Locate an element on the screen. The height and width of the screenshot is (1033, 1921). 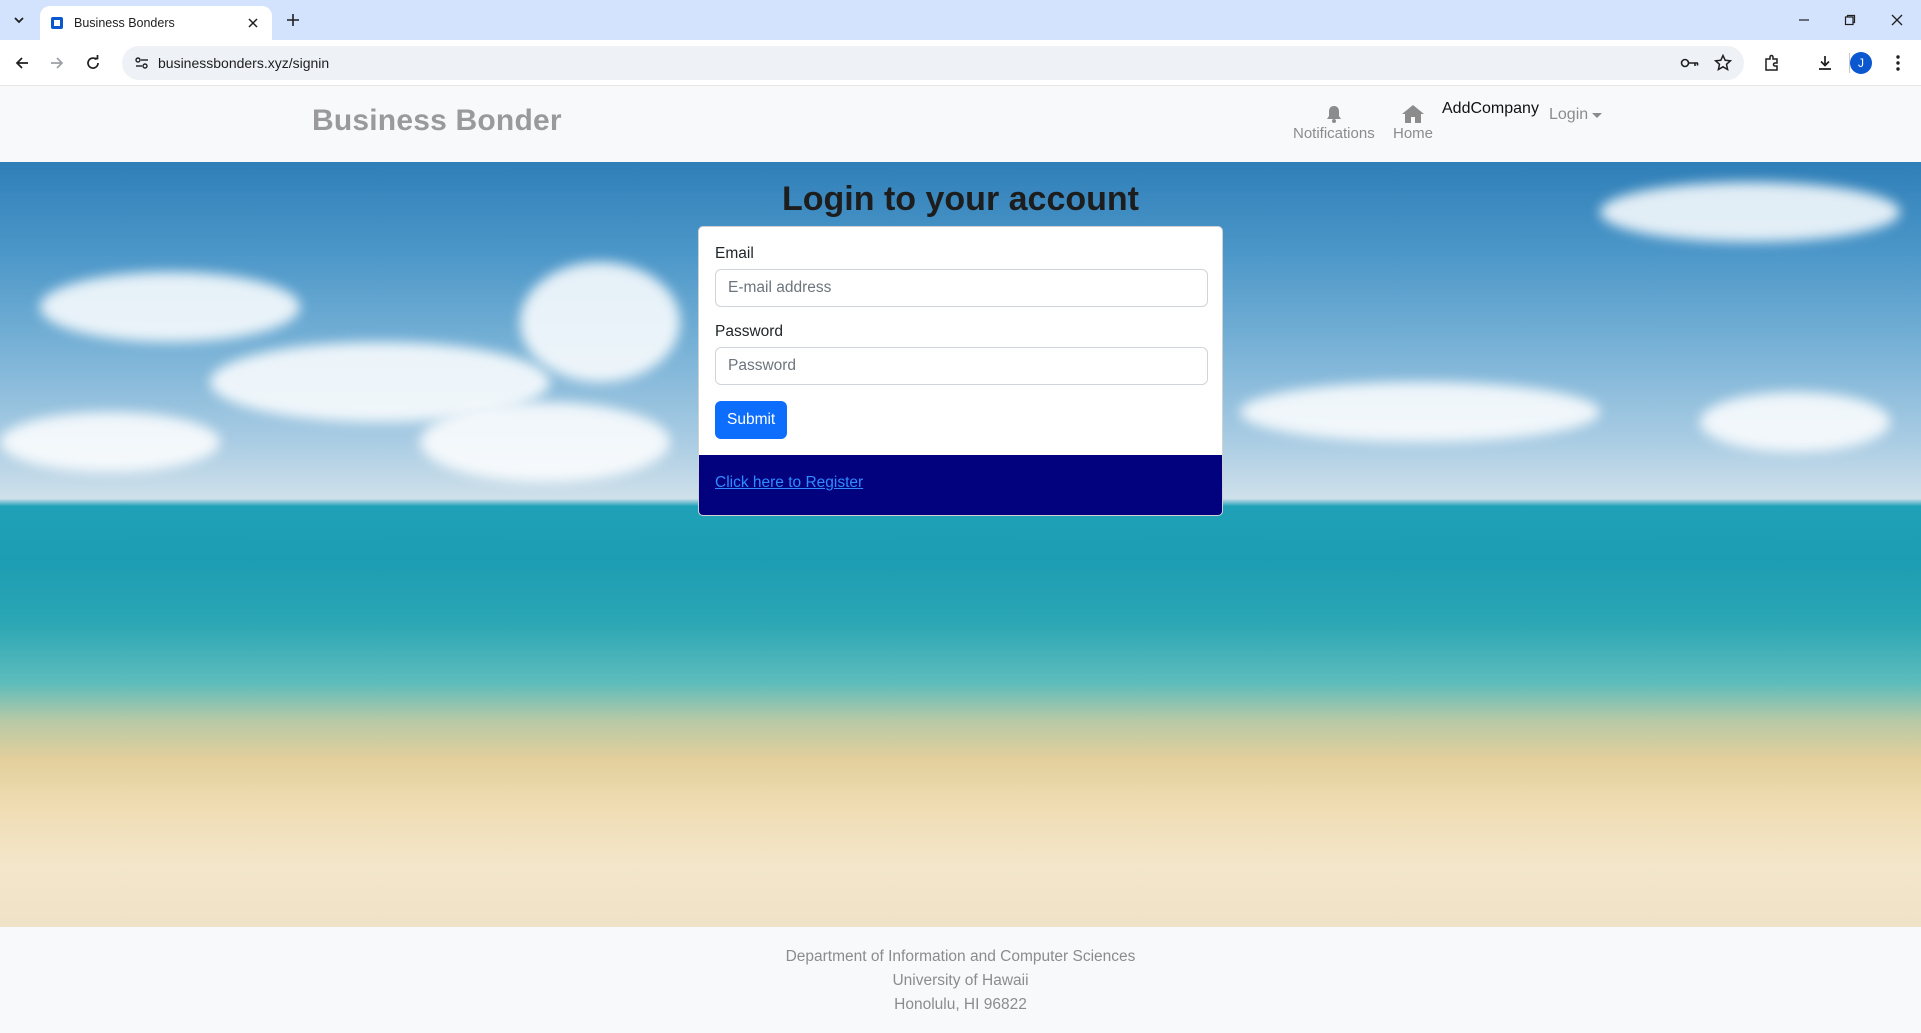
back-button is located at coordinates (22, 63).